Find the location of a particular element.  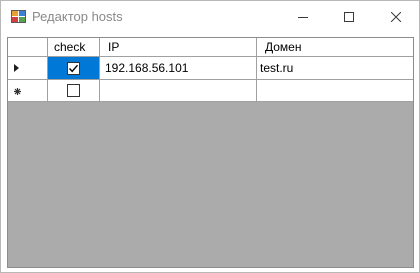

new-row-asterisk-icon is located at coordinates (17, 91).